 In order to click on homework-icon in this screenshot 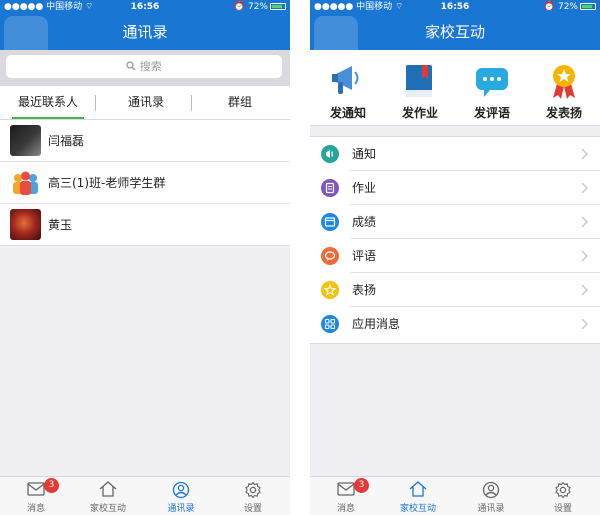, I will do `click(330, 188)`.